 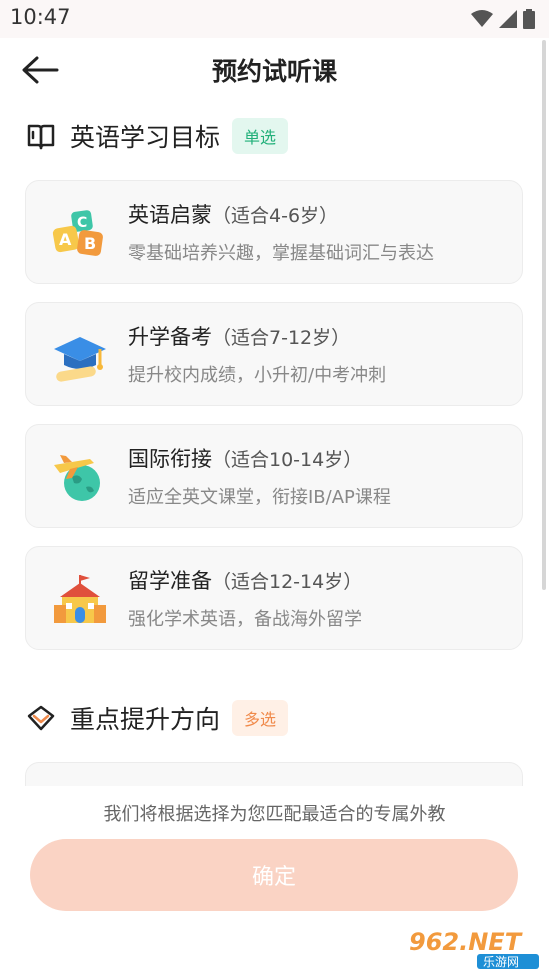 I want to click on card-age: （适合7-12岁）, so click(x=281, y=338).